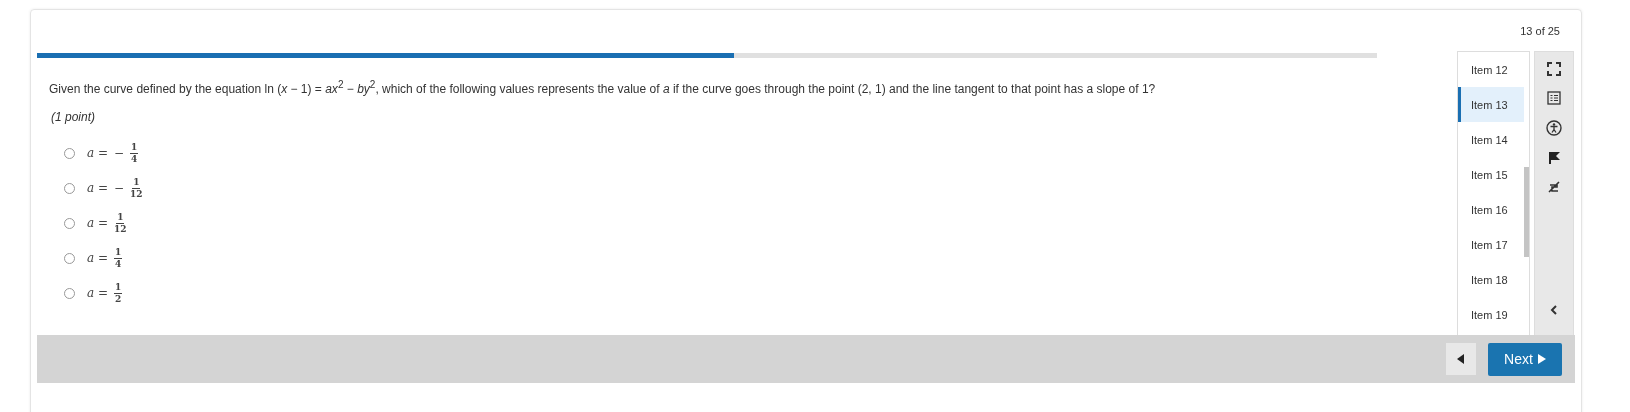  I want to click on fullscreen-icon, so click(1554, 69).